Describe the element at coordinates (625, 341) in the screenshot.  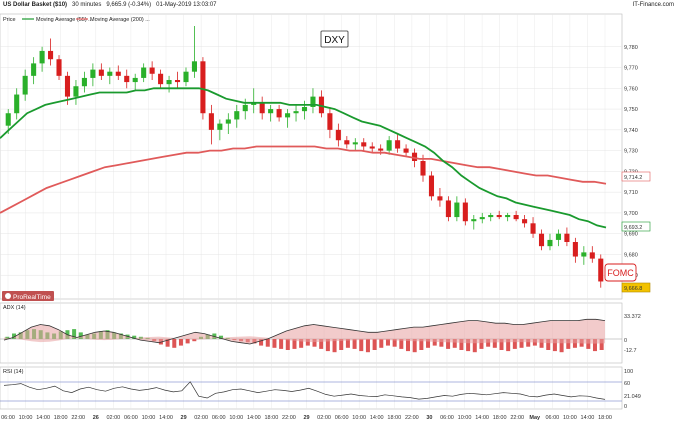
I see `adx-label-zero: 0` at that location.